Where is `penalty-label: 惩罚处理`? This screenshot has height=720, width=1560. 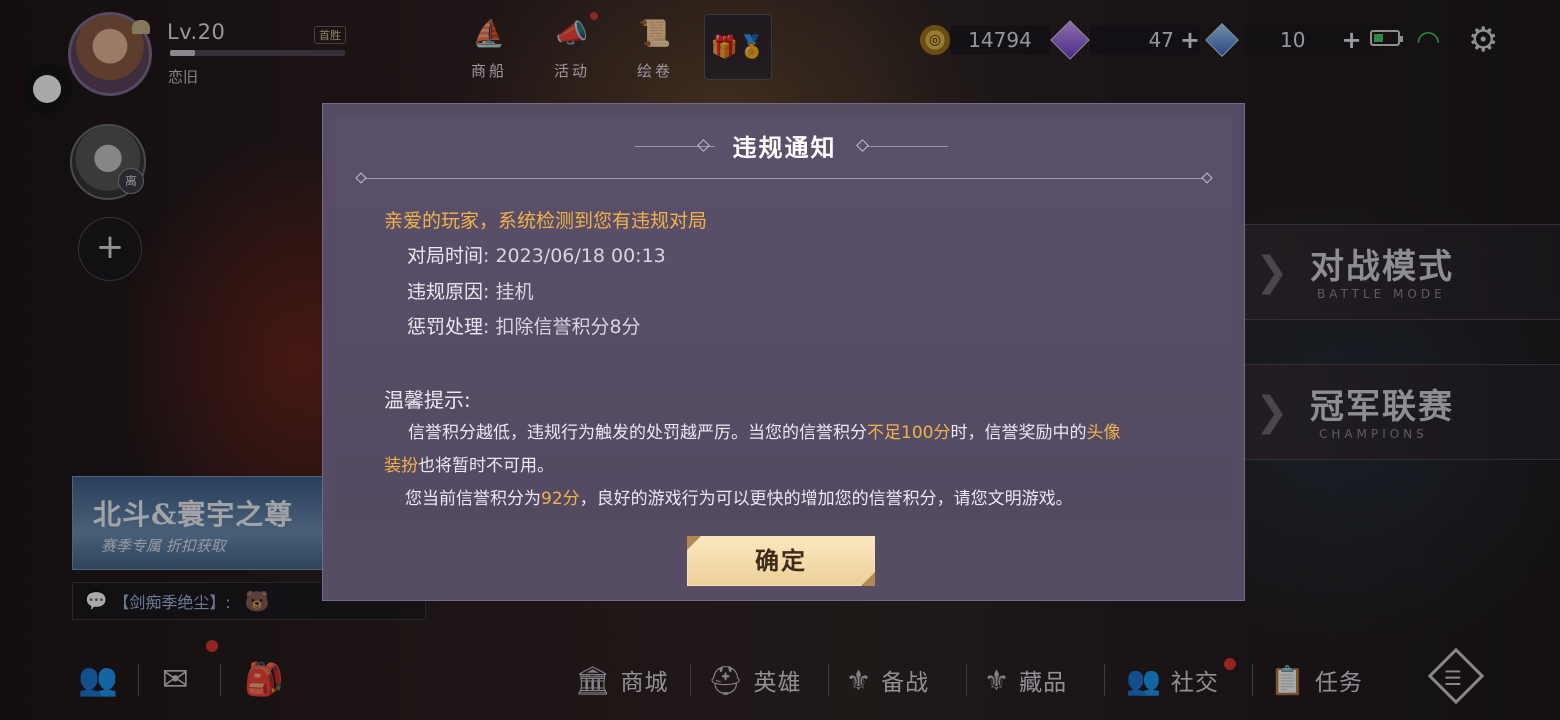
penalty-label: 惩罚处理 is located at coordinates (445, 327).